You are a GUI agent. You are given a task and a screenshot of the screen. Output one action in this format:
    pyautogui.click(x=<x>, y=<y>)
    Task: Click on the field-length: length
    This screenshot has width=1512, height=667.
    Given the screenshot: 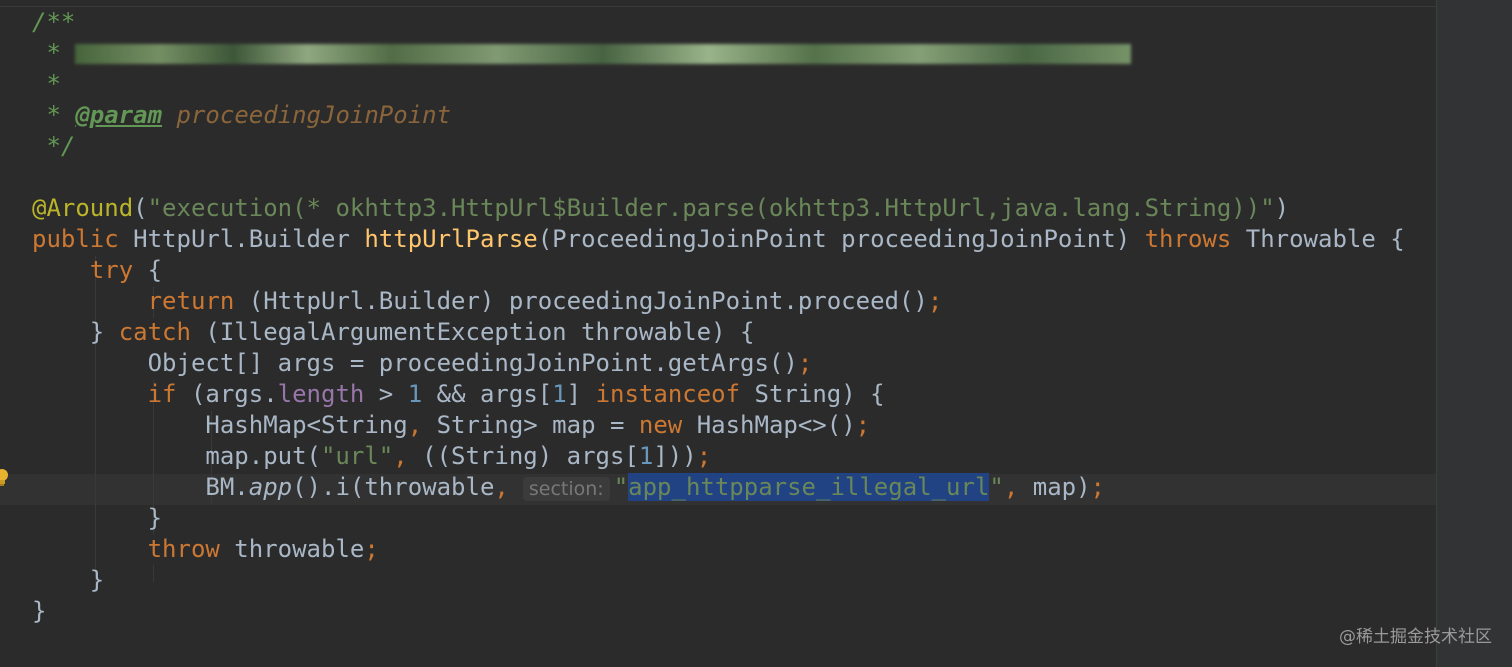 What is the action you would take?
    pyautogui.click(x=321, y=394)
    